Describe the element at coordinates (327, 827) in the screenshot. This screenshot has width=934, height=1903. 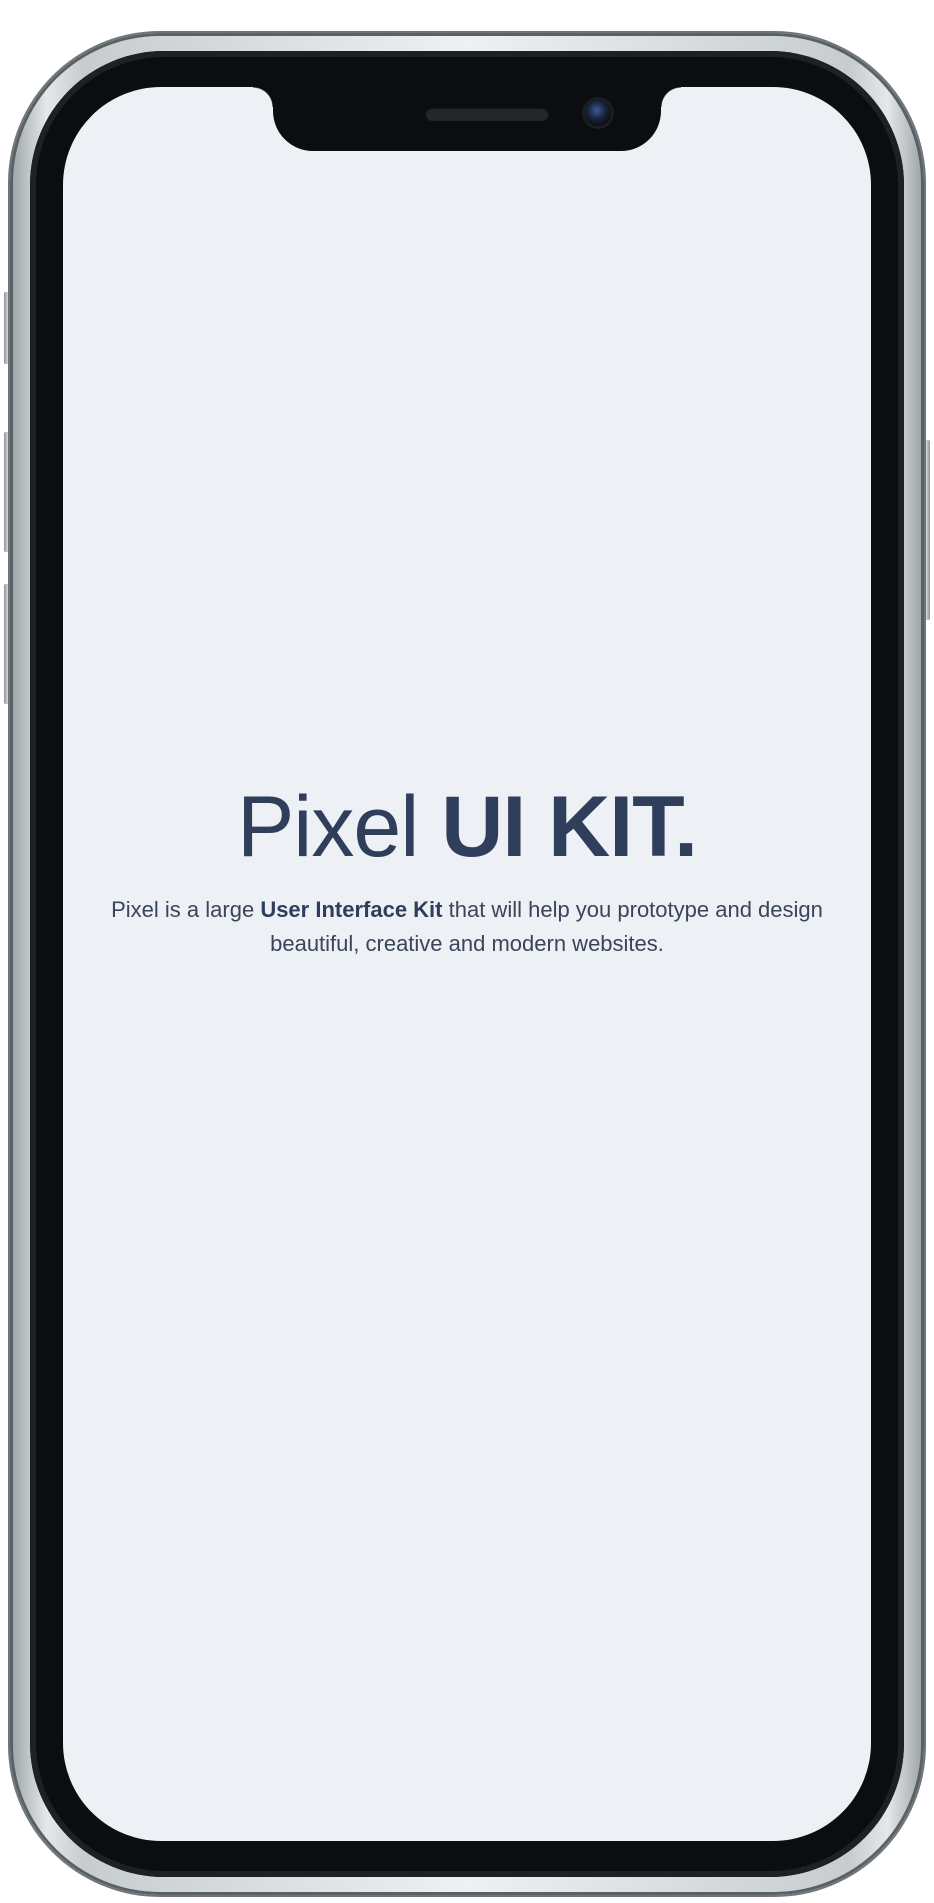
I see `hero-title-light: Pixel` at that location.